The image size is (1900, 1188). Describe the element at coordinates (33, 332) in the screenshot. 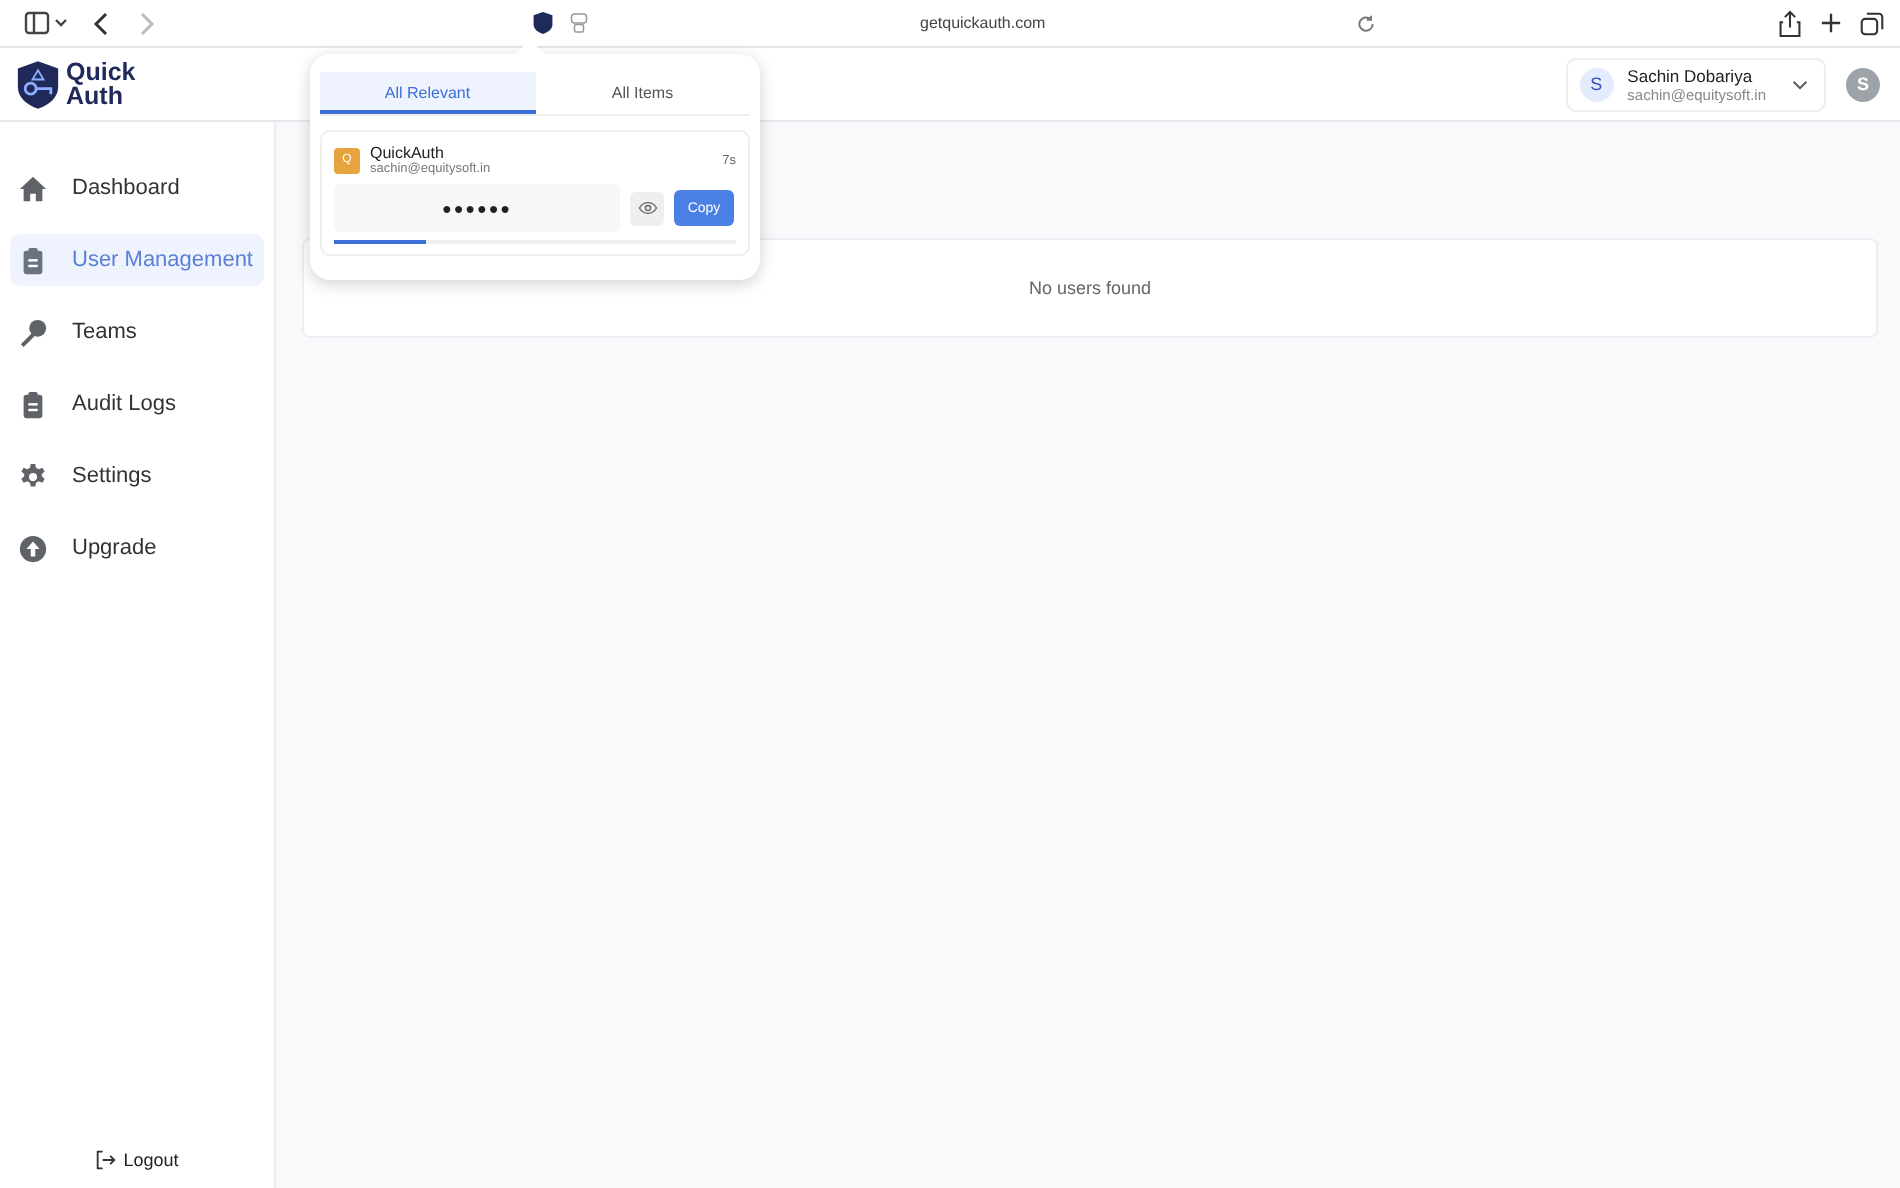

I see `key-icon` at that location.